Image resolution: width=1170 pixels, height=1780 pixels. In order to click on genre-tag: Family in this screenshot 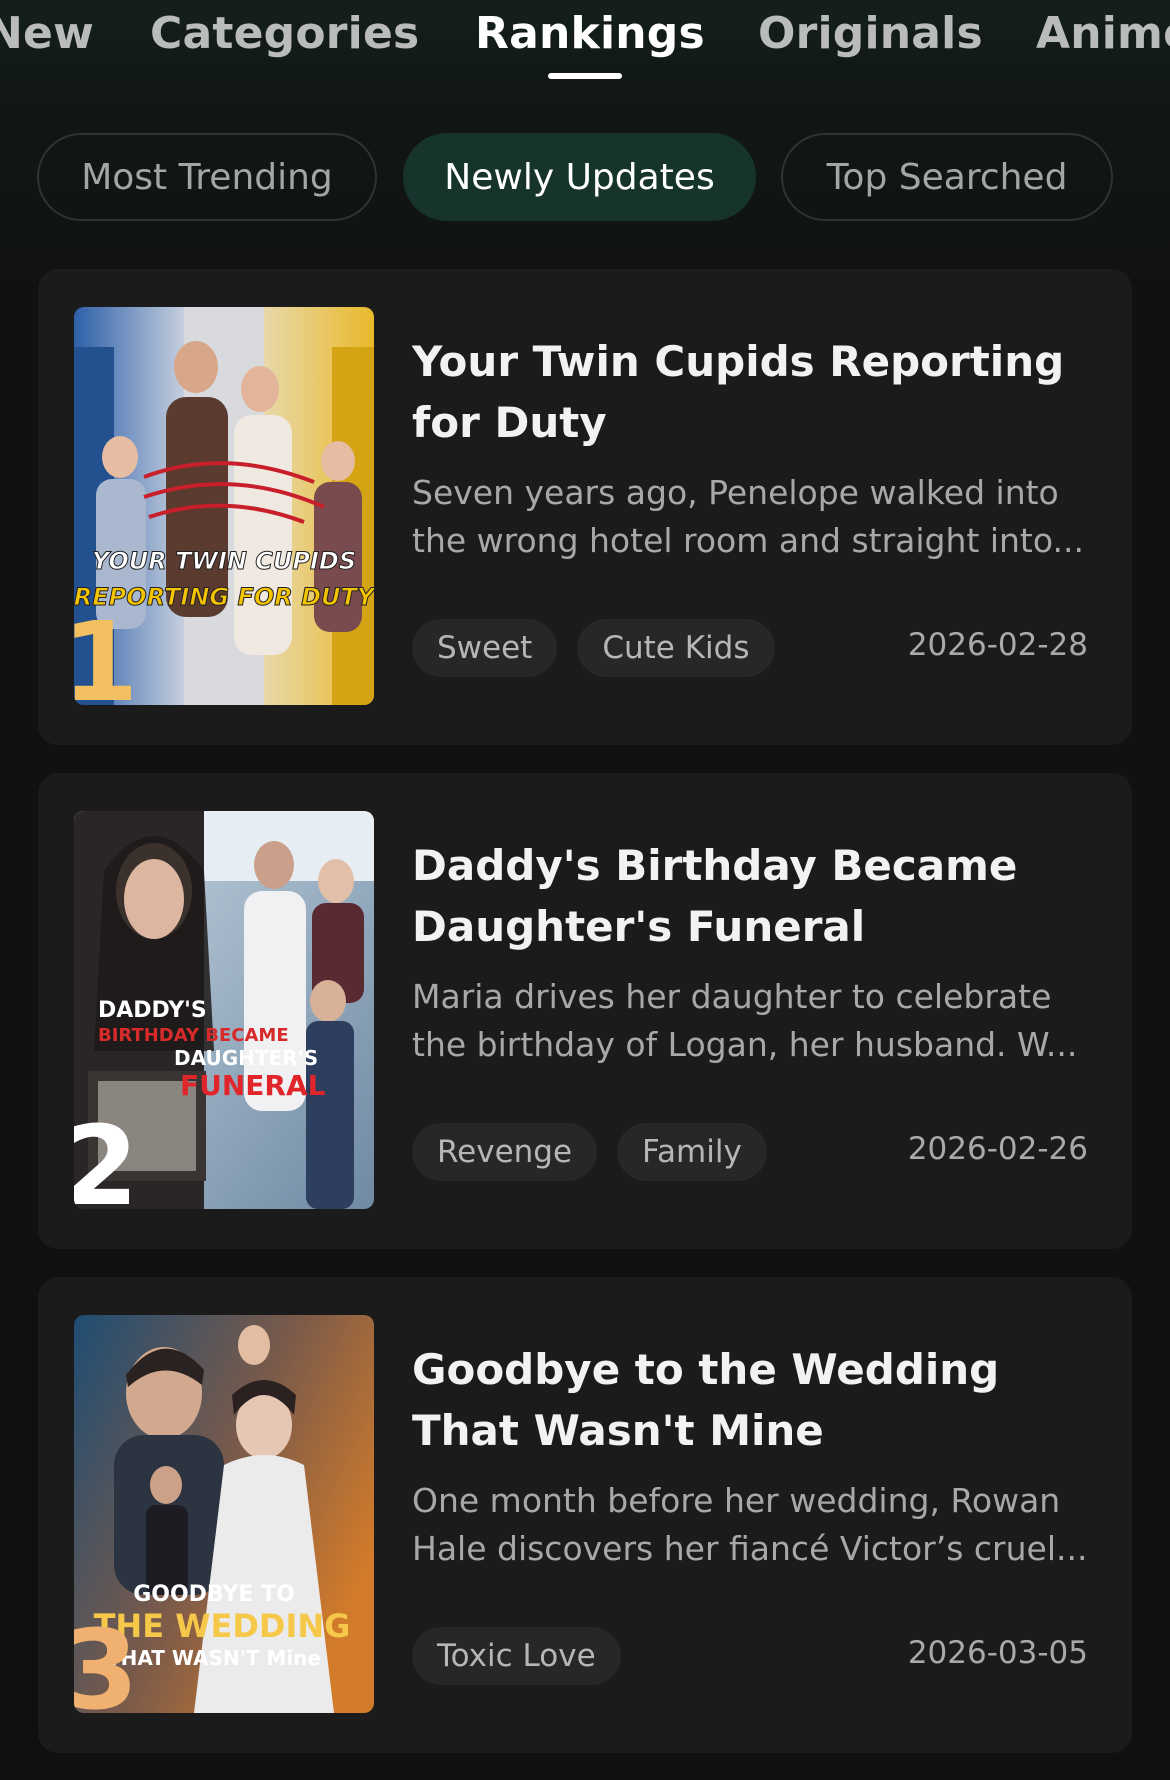, I will do `click(692, 1152)`.